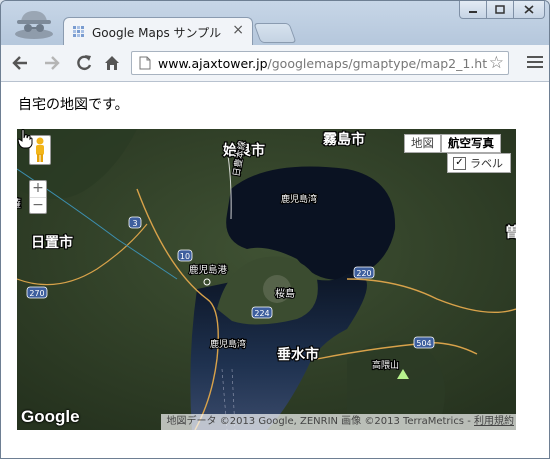 This screenshot has width=550, height=459. What do you see at coordinates (134, 223) in the screenshot?
I see `road-shield: 3` at bounding box center [134, 223].